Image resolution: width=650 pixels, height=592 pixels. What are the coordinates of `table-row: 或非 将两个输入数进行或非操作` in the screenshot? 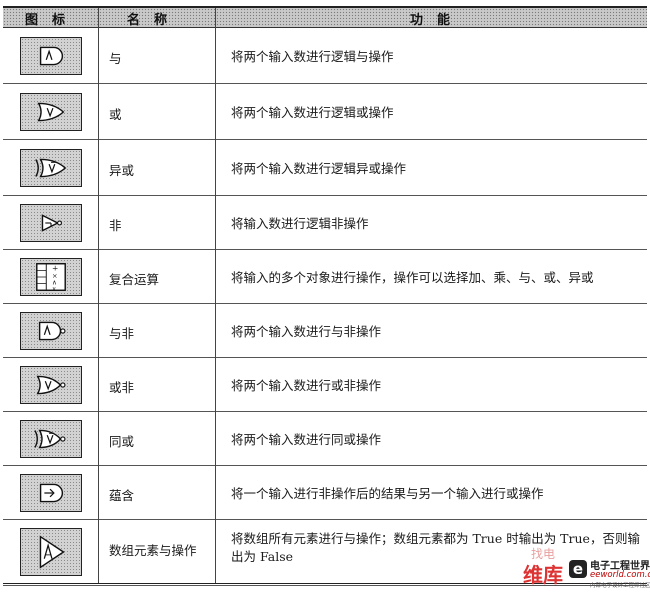 It's located at (325, 385).